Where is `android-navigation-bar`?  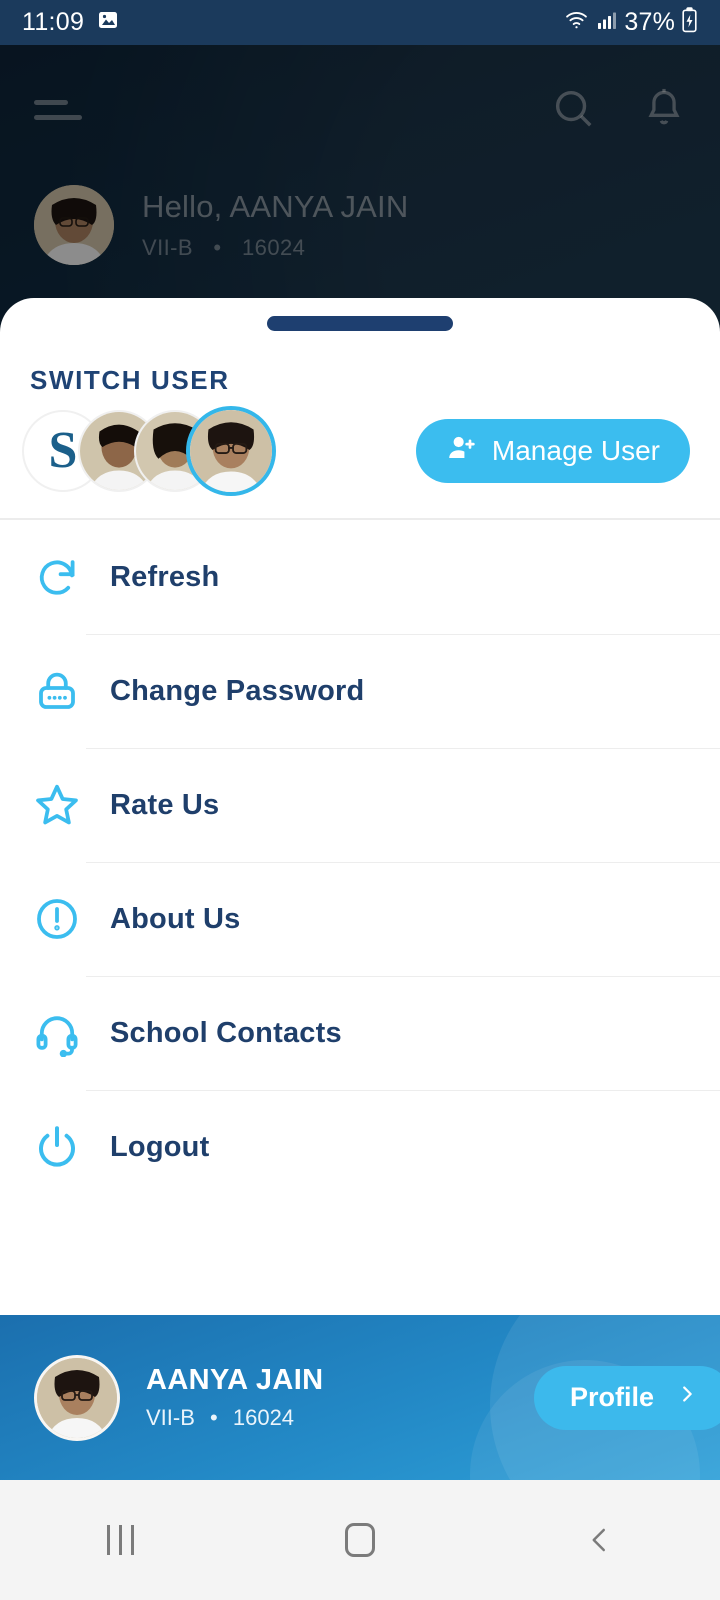 android-navigation-bar is located at coordinates (360, 1540).